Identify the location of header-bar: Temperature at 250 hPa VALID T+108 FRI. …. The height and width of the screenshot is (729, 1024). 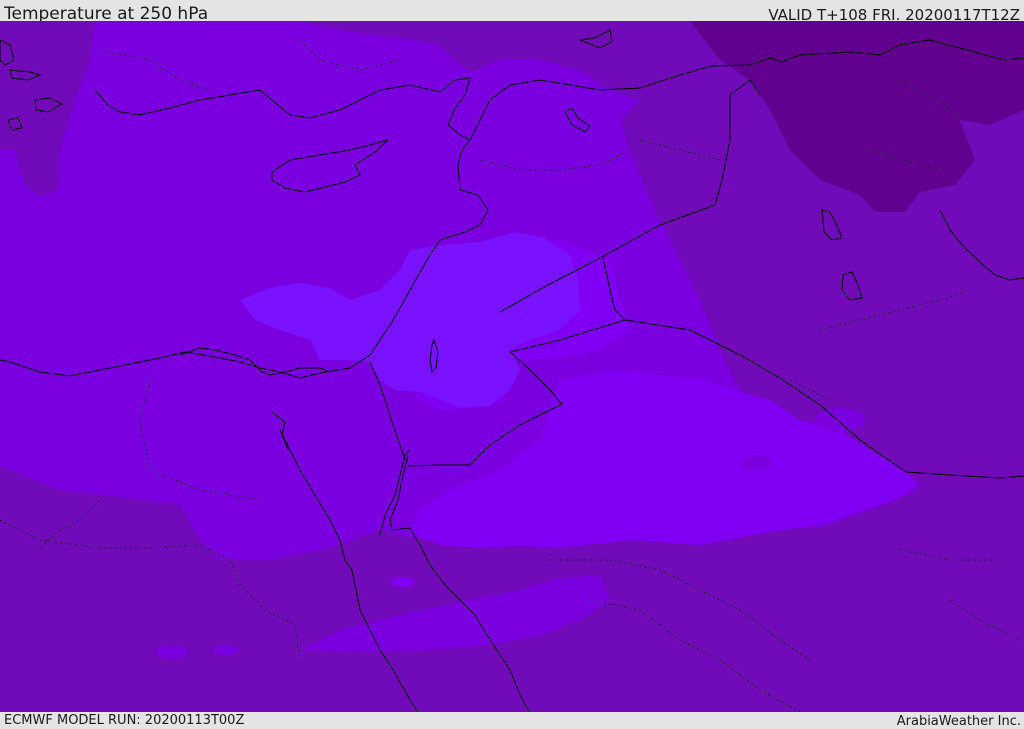
(512, 12).